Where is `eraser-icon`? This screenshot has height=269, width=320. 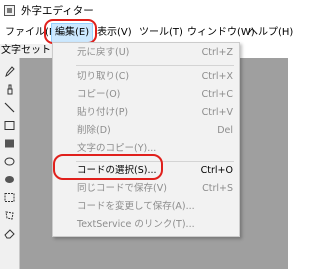
eraser-icon is located at coordinates (9, 233).